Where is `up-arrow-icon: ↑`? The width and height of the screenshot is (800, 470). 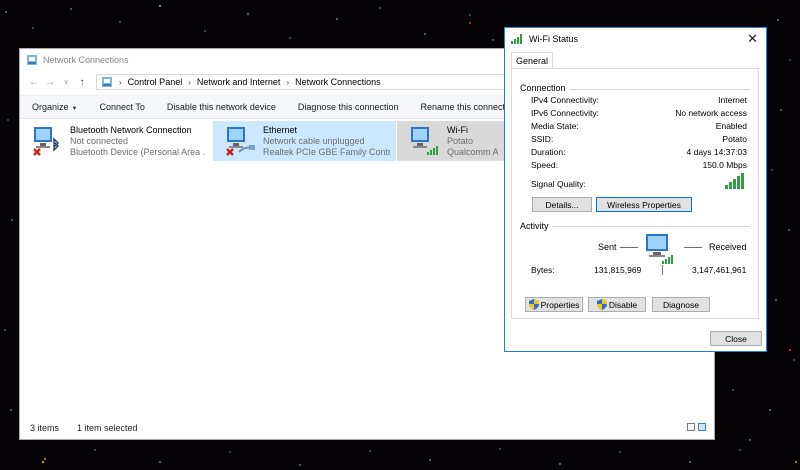 up-arrow-icon: ↑ is located at coordinates (82, 82).